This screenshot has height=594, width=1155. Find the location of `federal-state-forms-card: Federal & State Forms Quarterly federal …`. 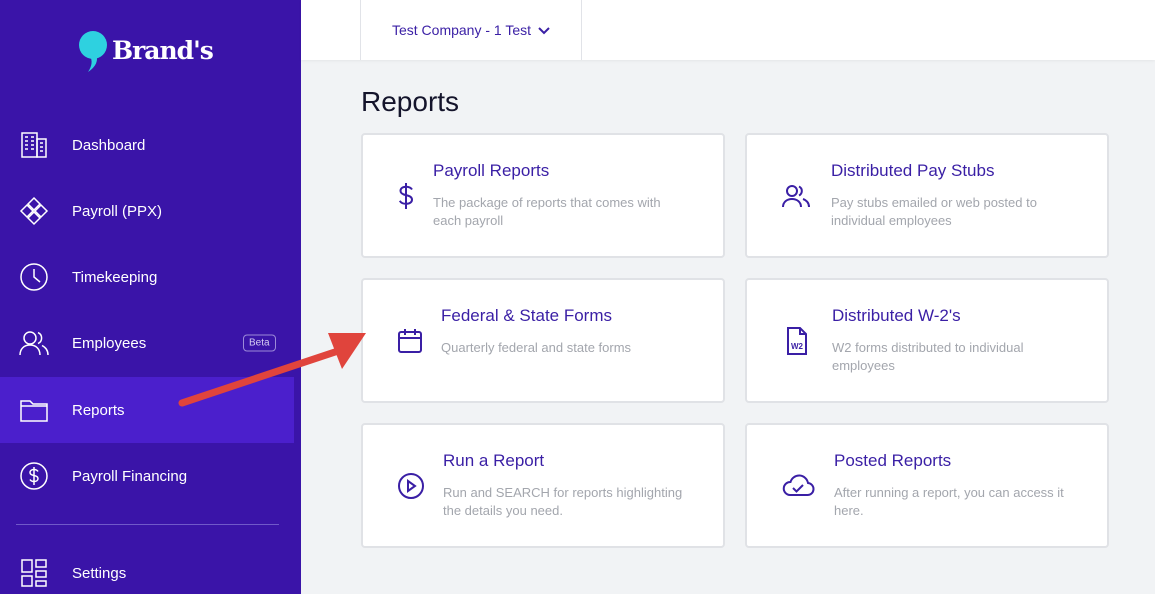

federal-state-forms-card: Federal & State Forms Quarterly federal … is located at coordinates (543, 340).